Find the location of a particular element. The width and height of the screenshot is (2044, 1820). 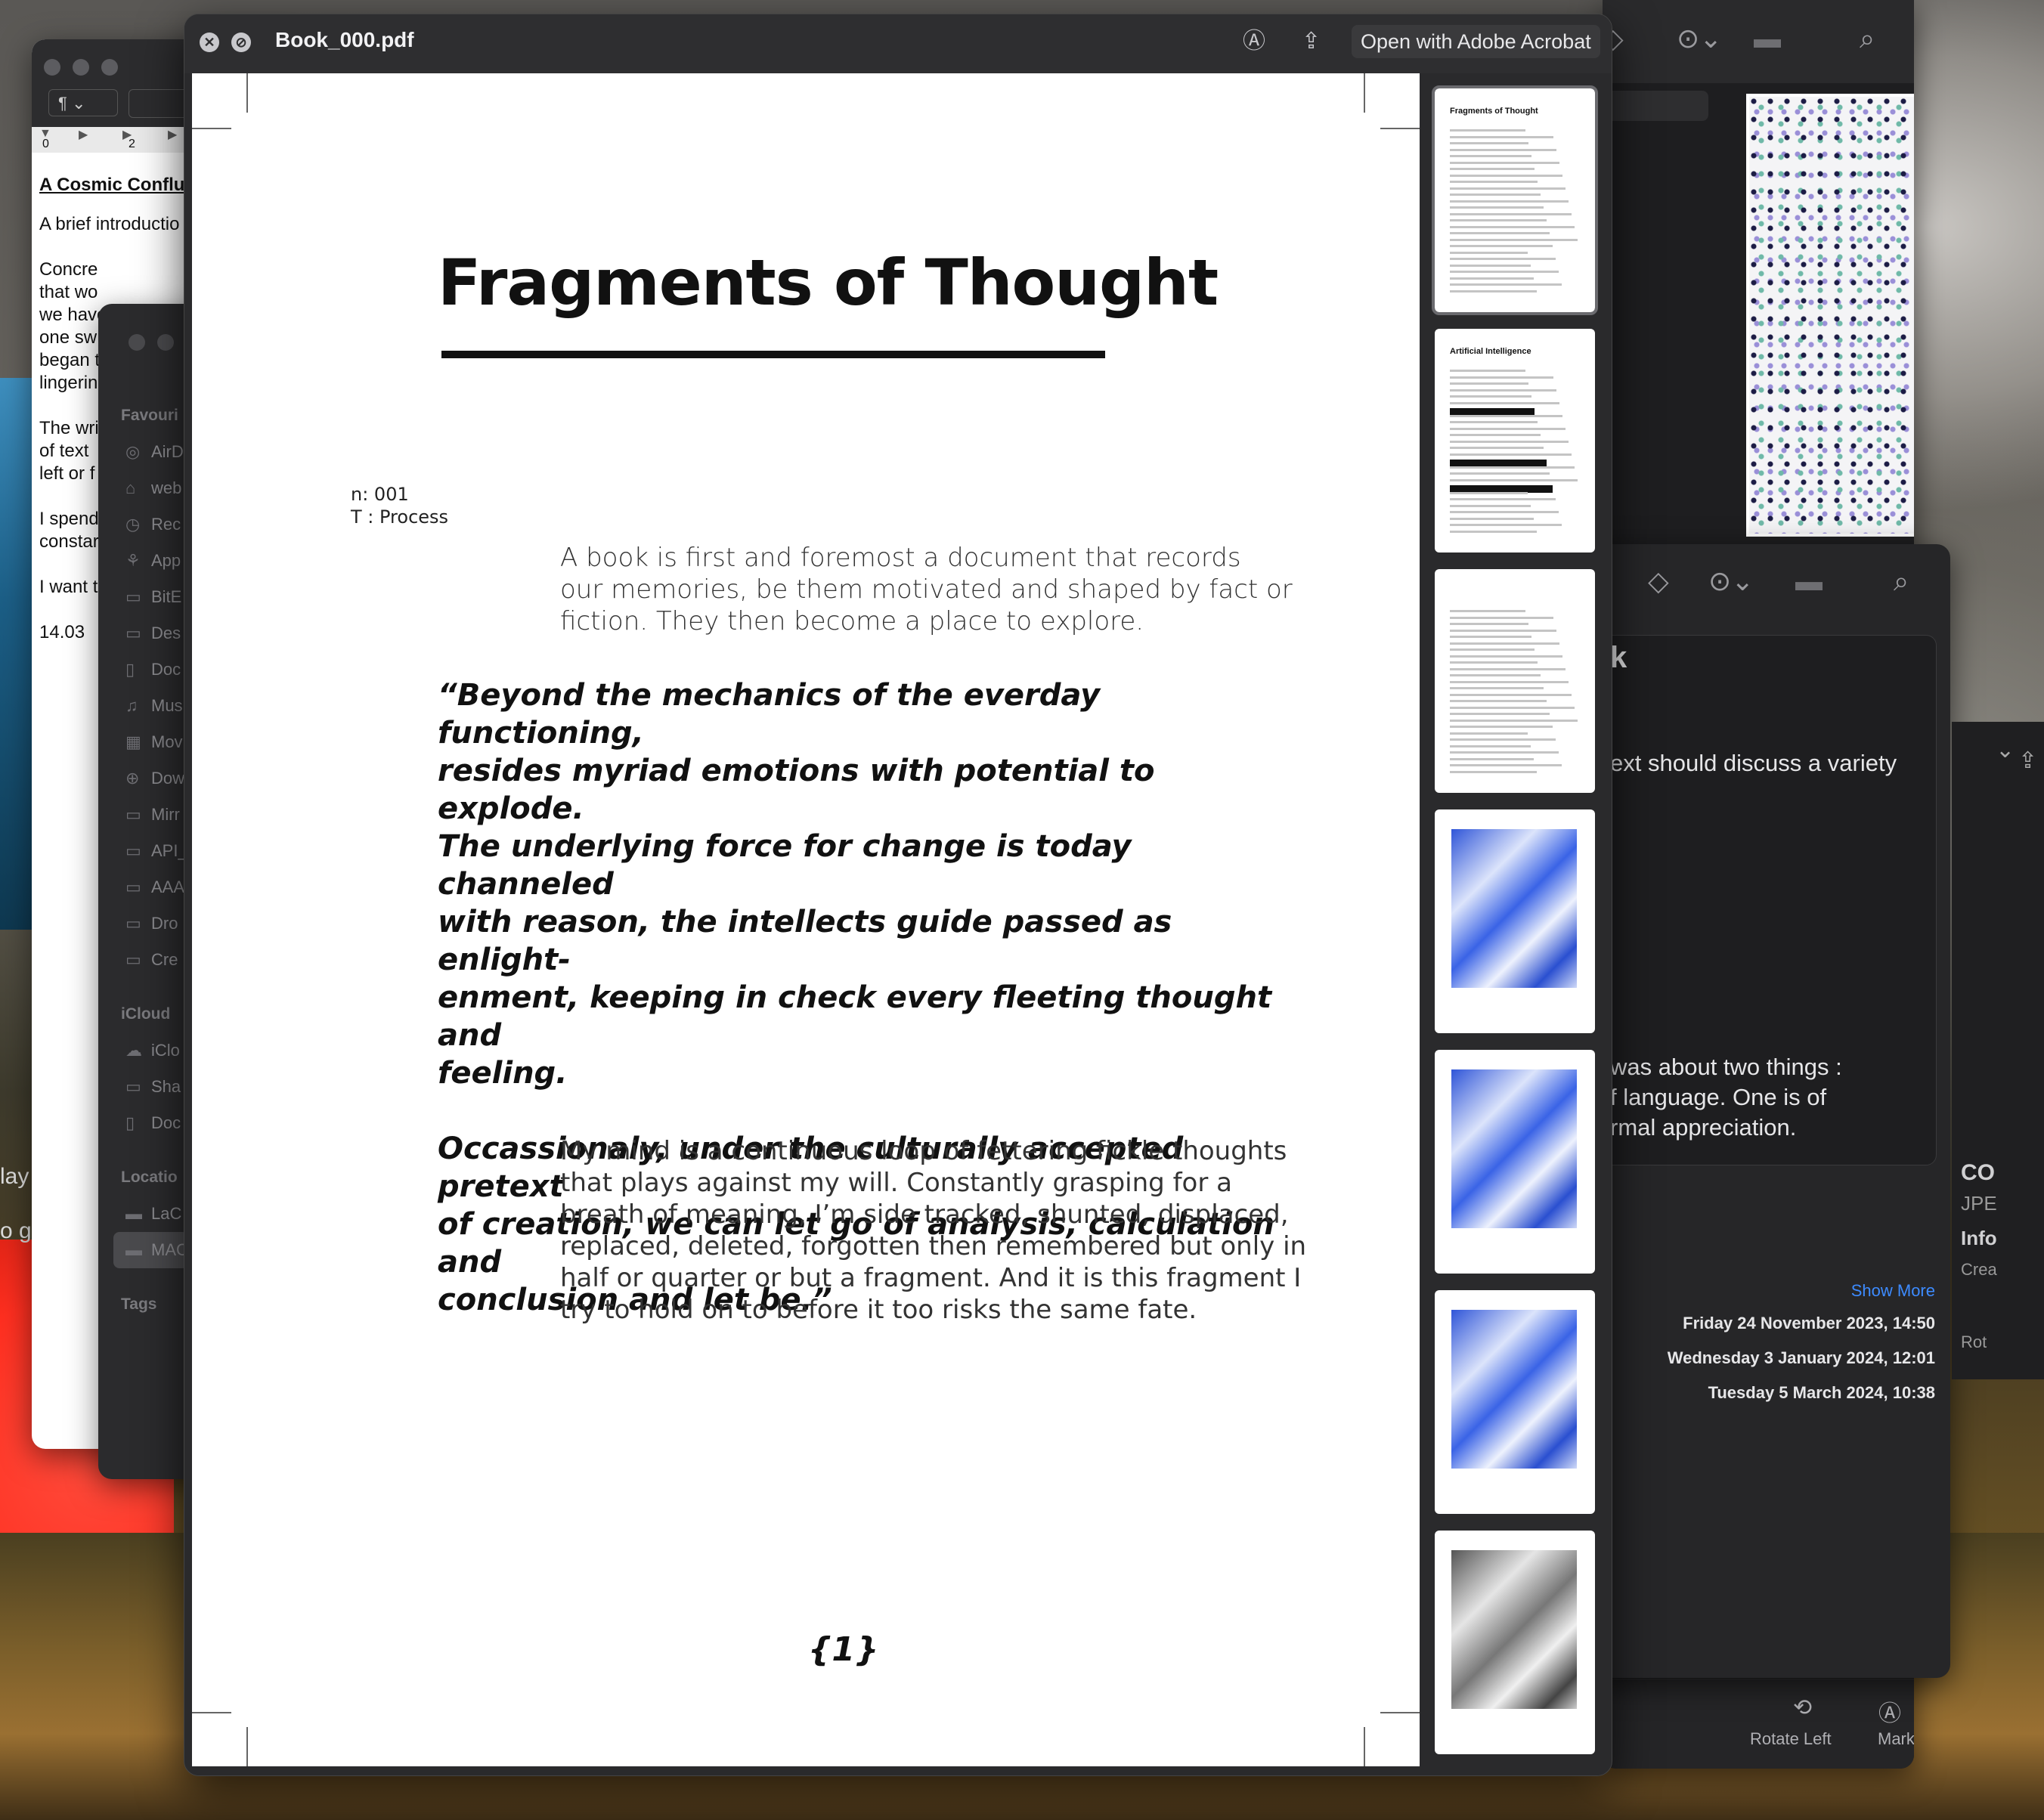

sidebar-item-label: Dro is located at coordinates (164, 923).